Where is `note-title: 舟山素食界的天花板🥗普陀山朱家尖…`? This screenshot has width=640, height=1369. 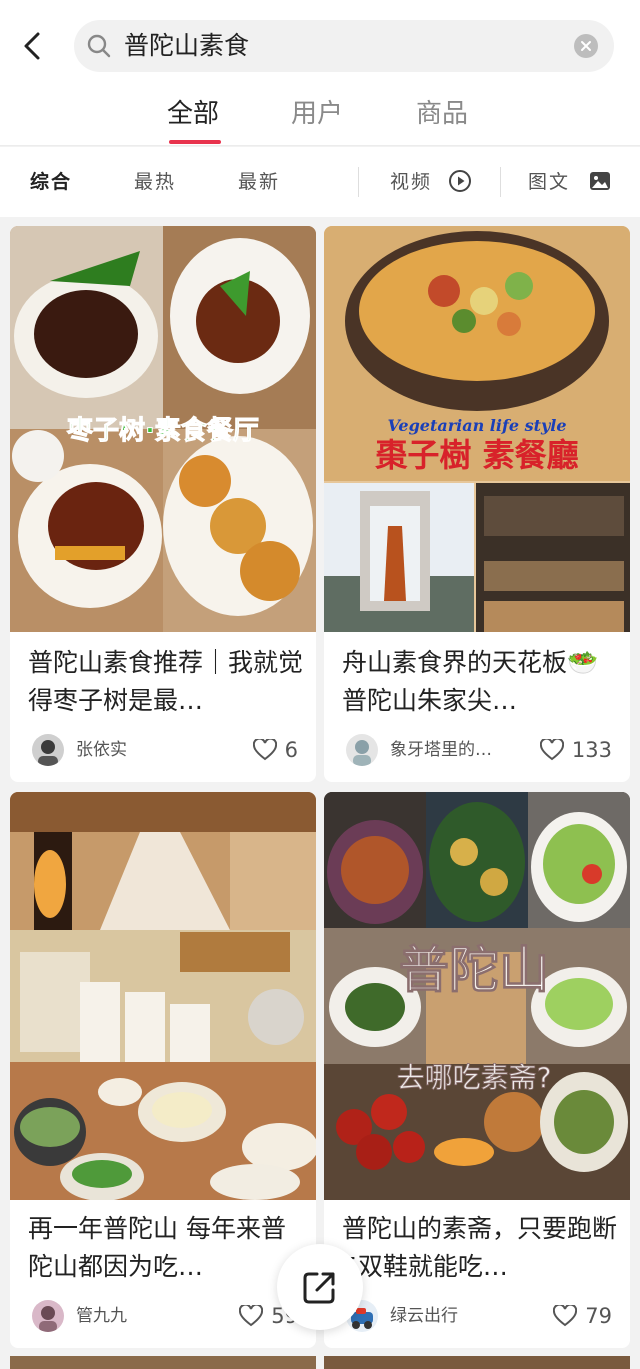
note-title: 舟山素食界的天花板🥗普陀山朱家尖… is located at coordinates (470, 681).